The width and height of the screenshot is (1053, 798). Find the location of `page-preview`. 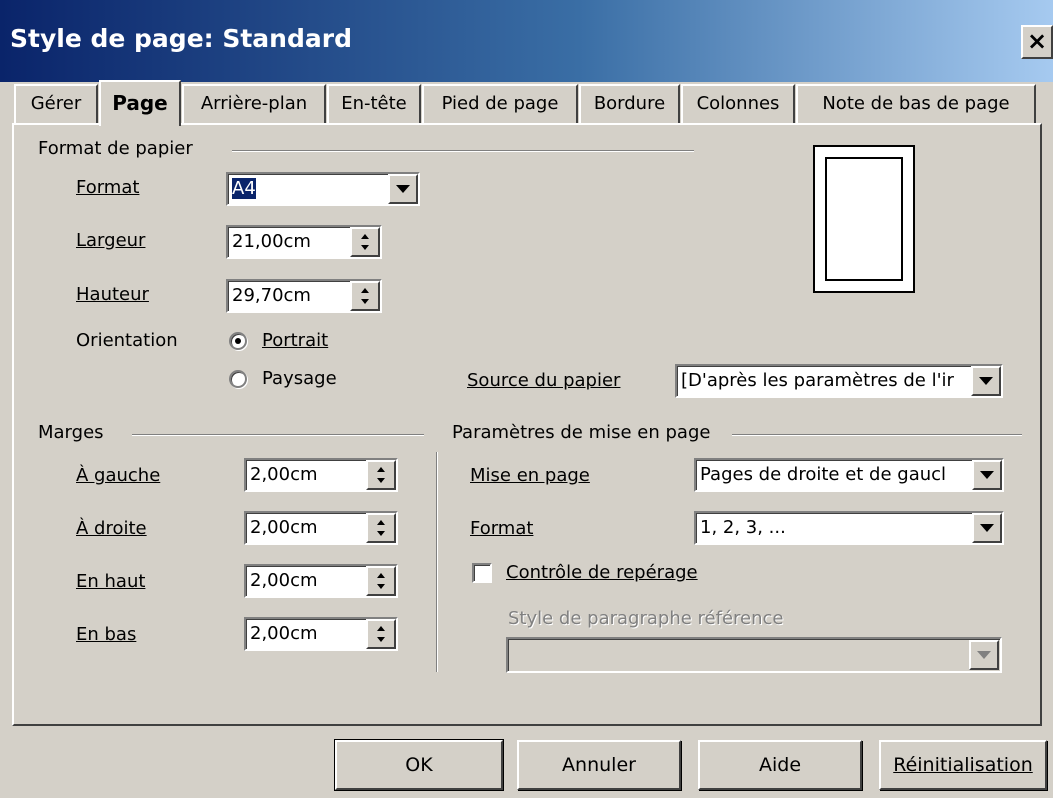

page-preview is located at coordinates (864, 219).